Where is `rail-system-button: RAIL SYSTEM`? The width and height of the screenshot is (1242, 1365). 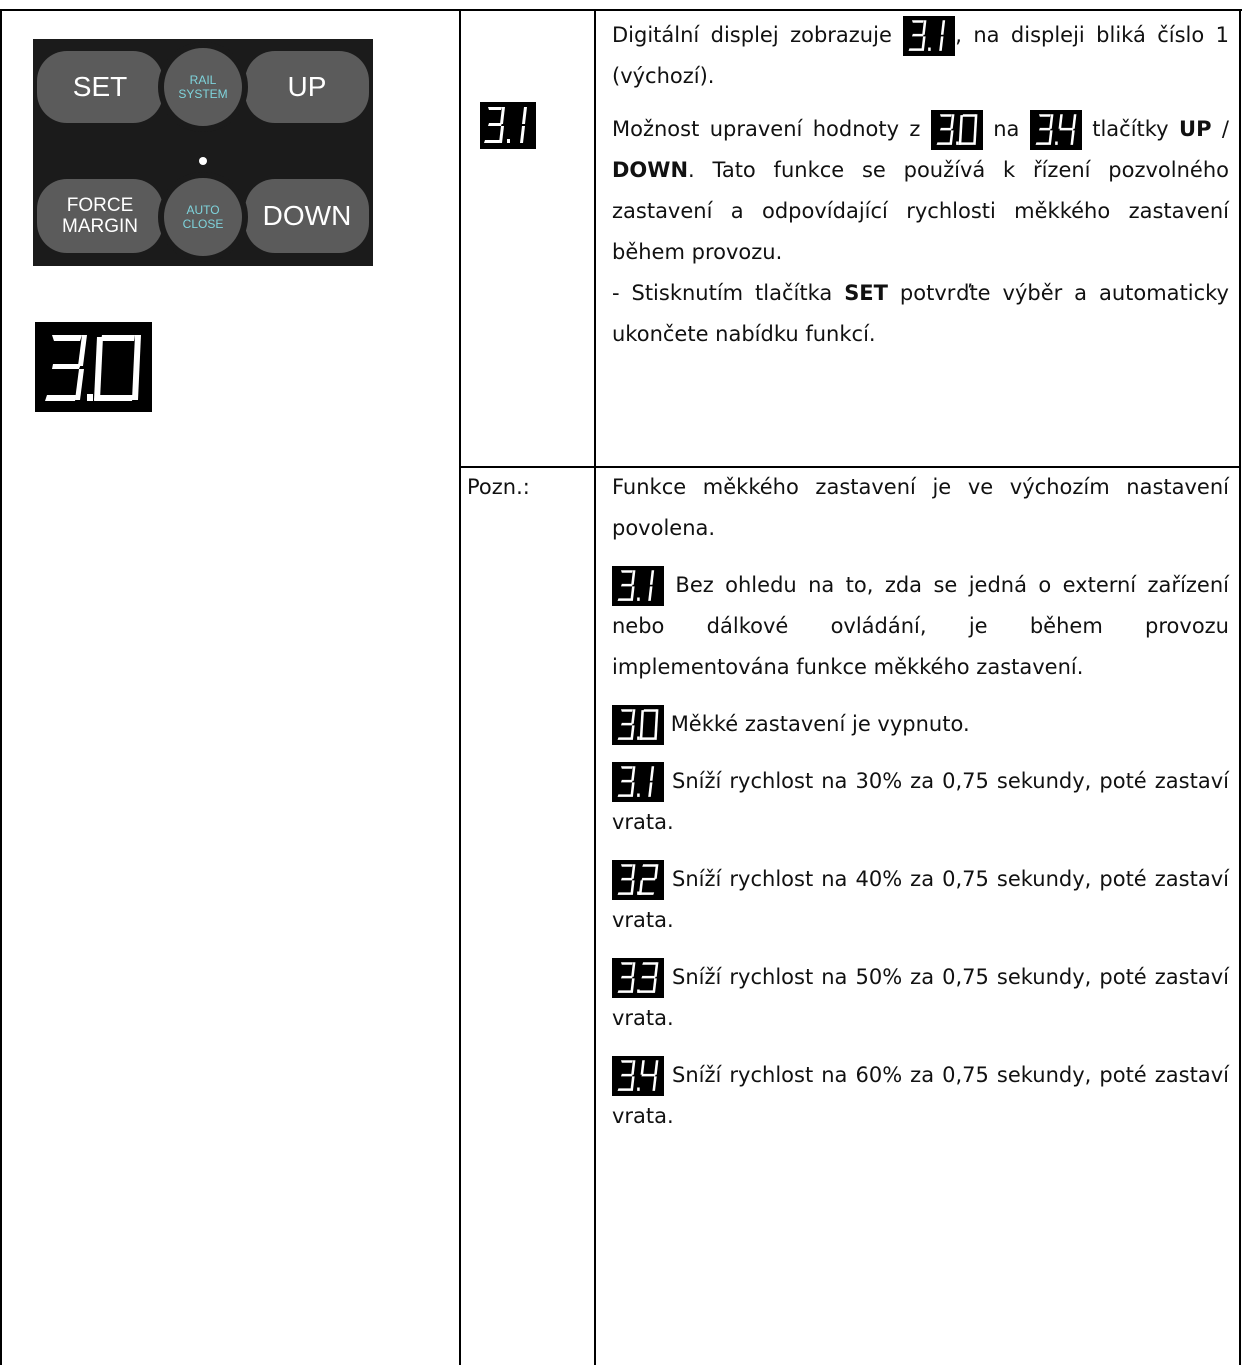
rail-system-button: RAIL SYSTEM is located at coordinates (203, 87).